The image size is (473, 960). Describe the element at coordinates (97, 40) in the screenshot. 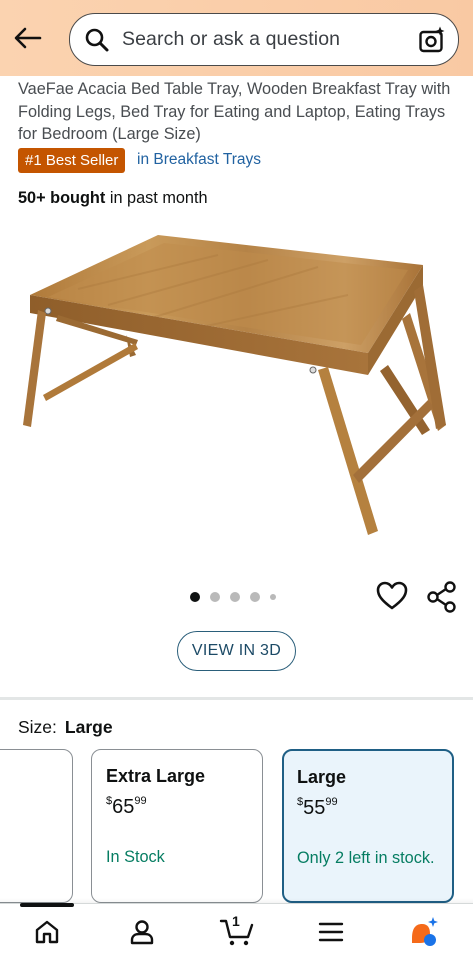

I see `search-icon` at that location.